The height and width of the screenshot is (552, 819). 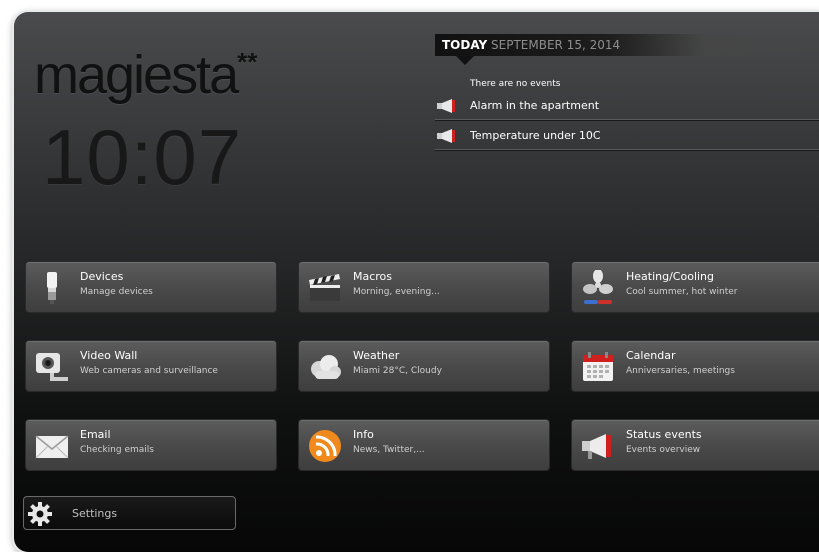 I want to click on tile-subtitle: Events overview, so click(x=663, y=450).